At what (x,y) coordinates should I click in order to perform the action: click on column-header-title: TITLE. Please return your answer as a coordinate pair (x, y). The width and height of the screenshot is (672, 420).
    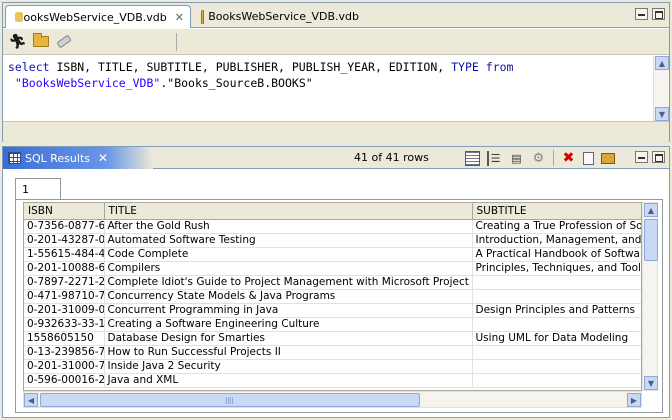
    Looking at the image, I should click on (288, 211).